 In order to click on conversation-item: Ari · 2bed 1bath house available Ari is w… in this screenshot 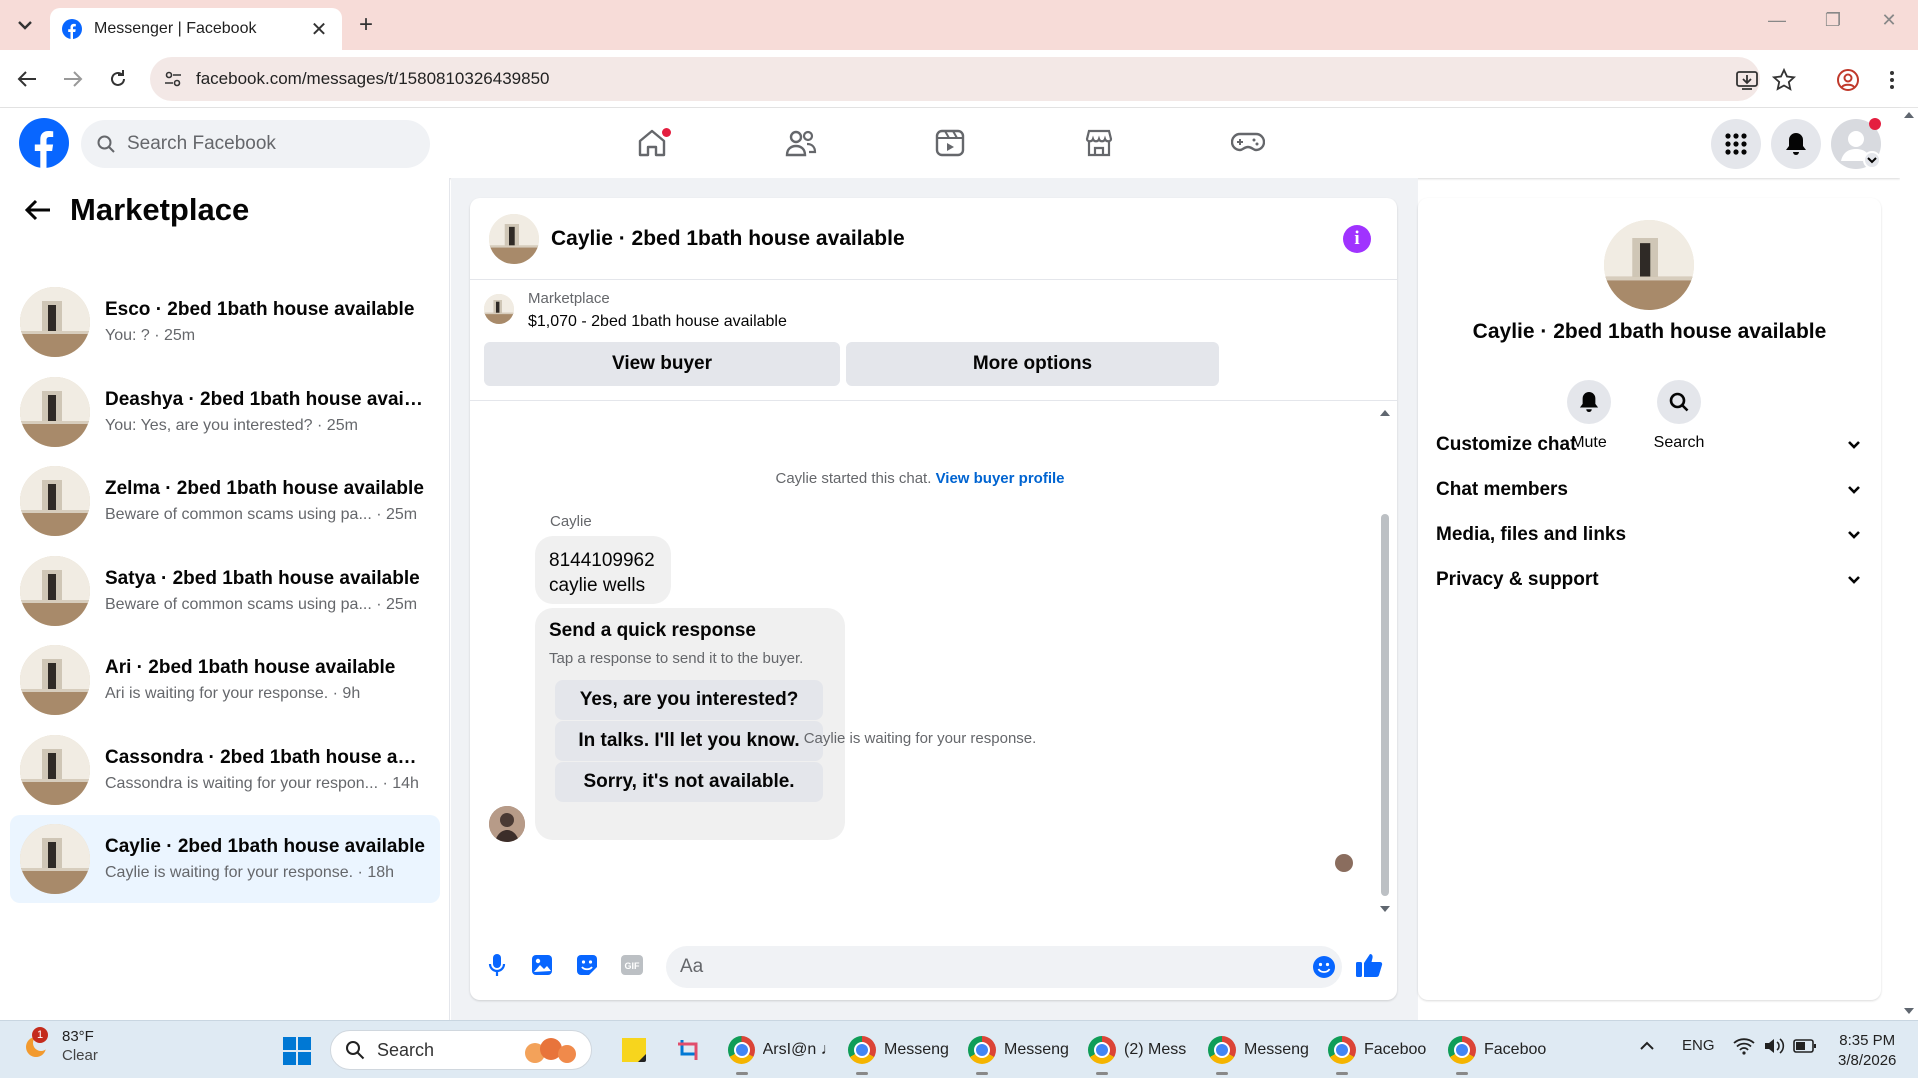, I will do `click(225, 680)`.